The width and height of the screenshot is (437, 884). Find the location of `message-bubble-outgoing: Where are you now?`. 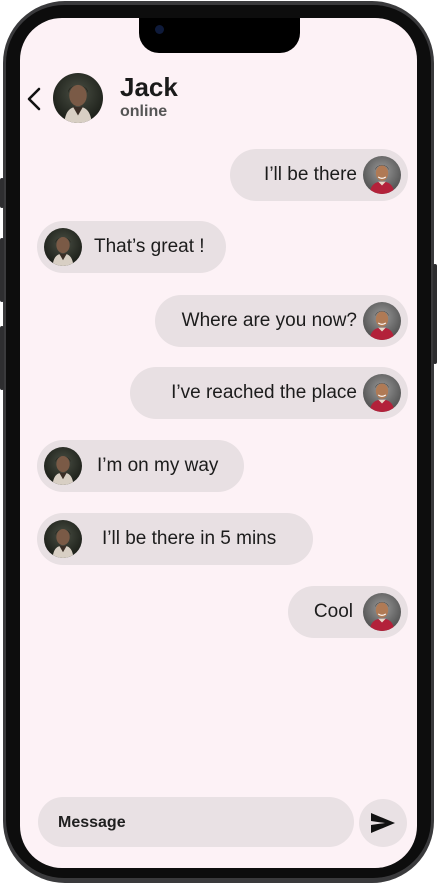

message-bubble-outgoing: Where are you now? is located at coordinates (281, 321).